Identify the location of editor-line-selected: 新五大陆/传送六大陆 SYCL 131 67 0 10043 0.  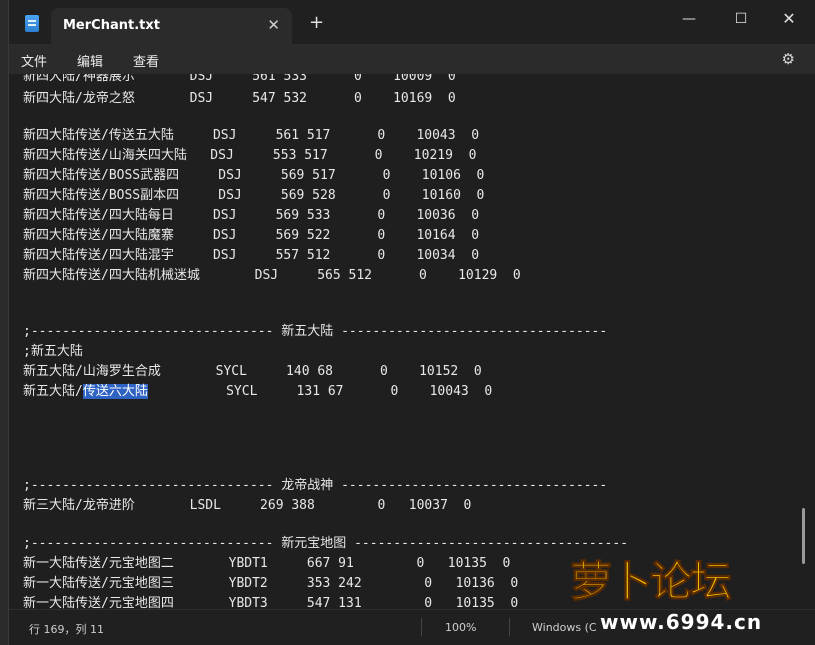
(257, 392).